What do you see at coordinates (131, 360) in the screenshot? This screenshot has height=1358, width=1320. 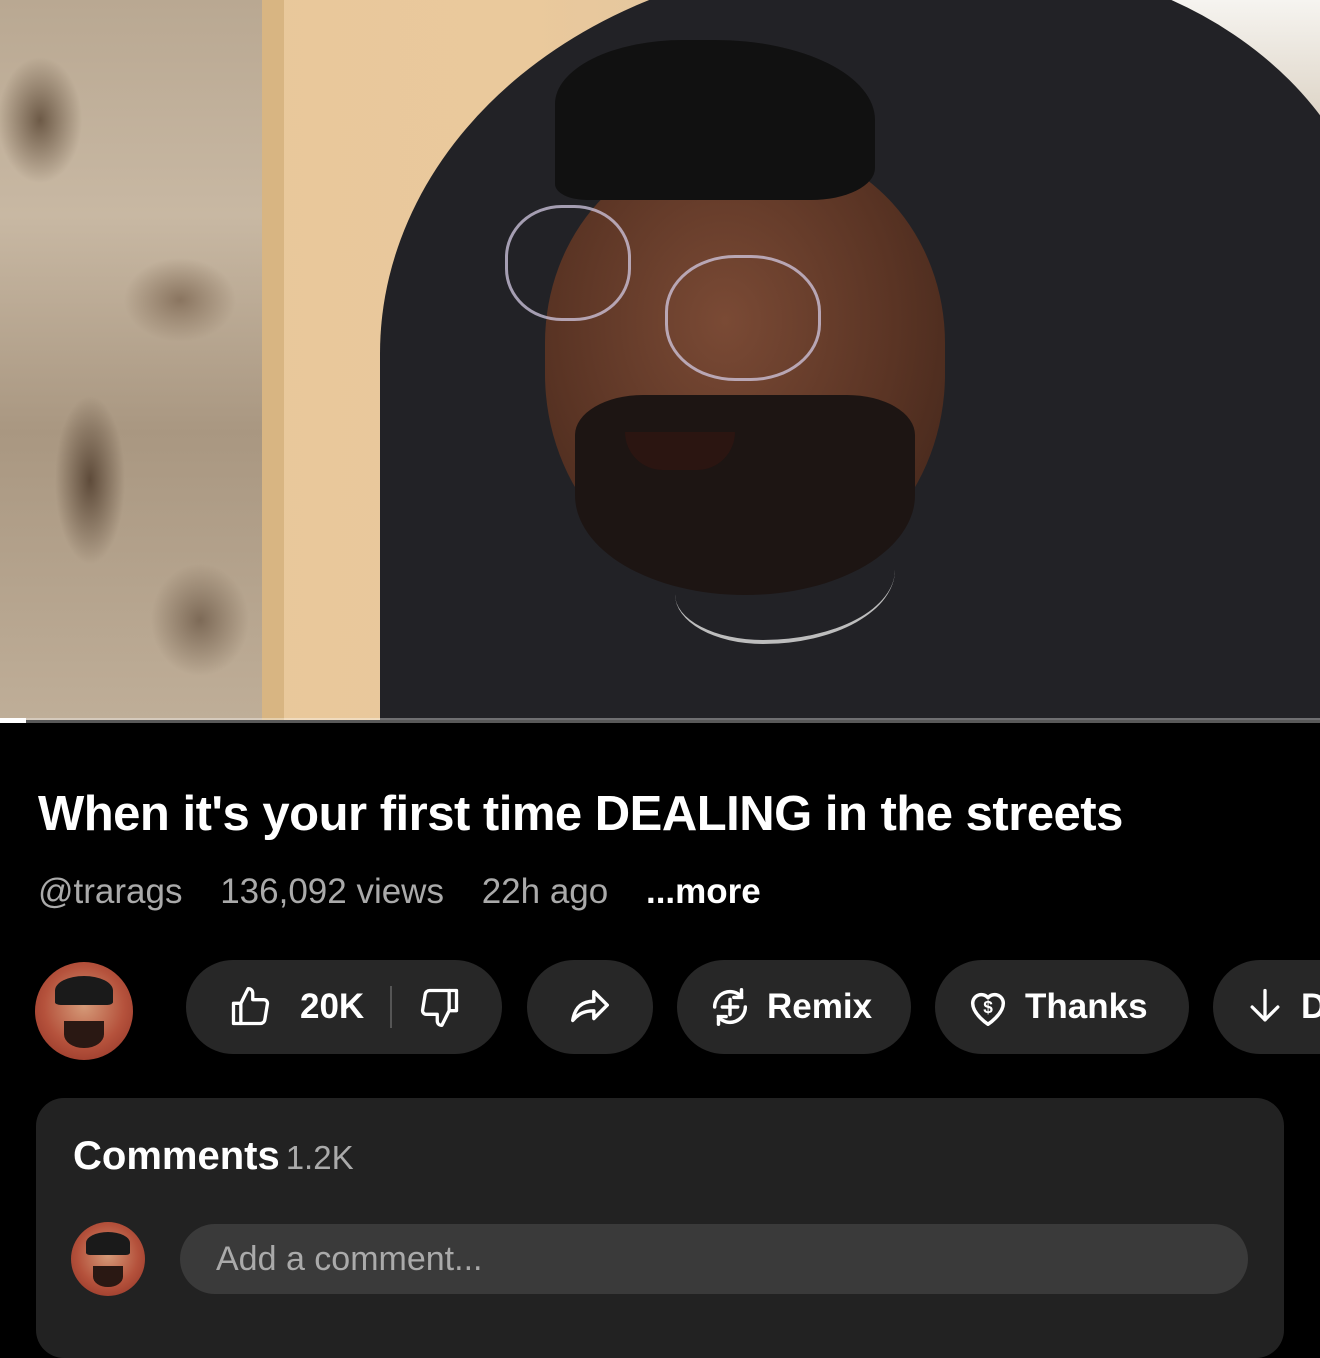 I see `stone-wall` at bounding box center [131, 360].